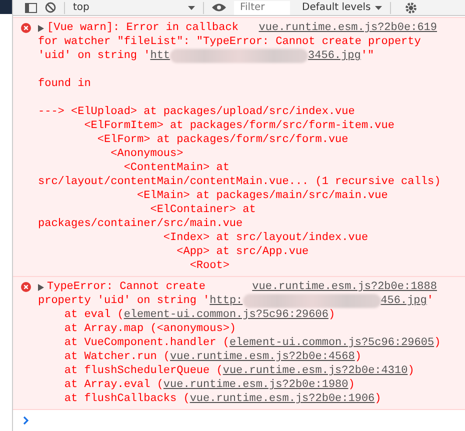 This screenshot has width=465, height=431. What do you see at coordinates (142, 28) in the screenshot?
I see `message-text: [Vue warn]: Error in callback` at bounding box center [142, 28].